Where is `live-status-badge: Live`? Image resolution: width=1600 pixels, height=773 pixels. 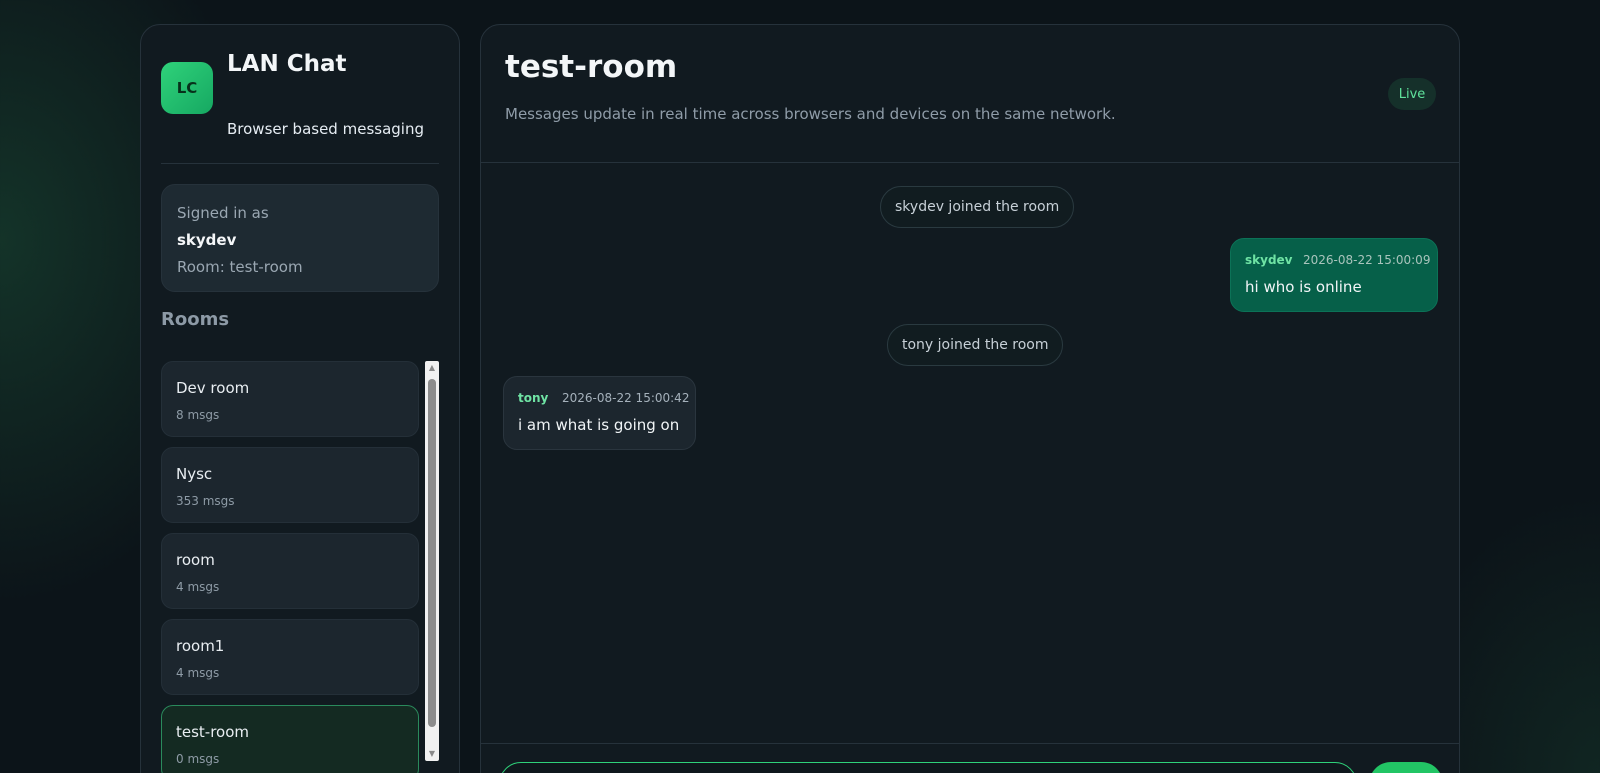 live-status-badge: Live is located at coordinates (1412, 94).